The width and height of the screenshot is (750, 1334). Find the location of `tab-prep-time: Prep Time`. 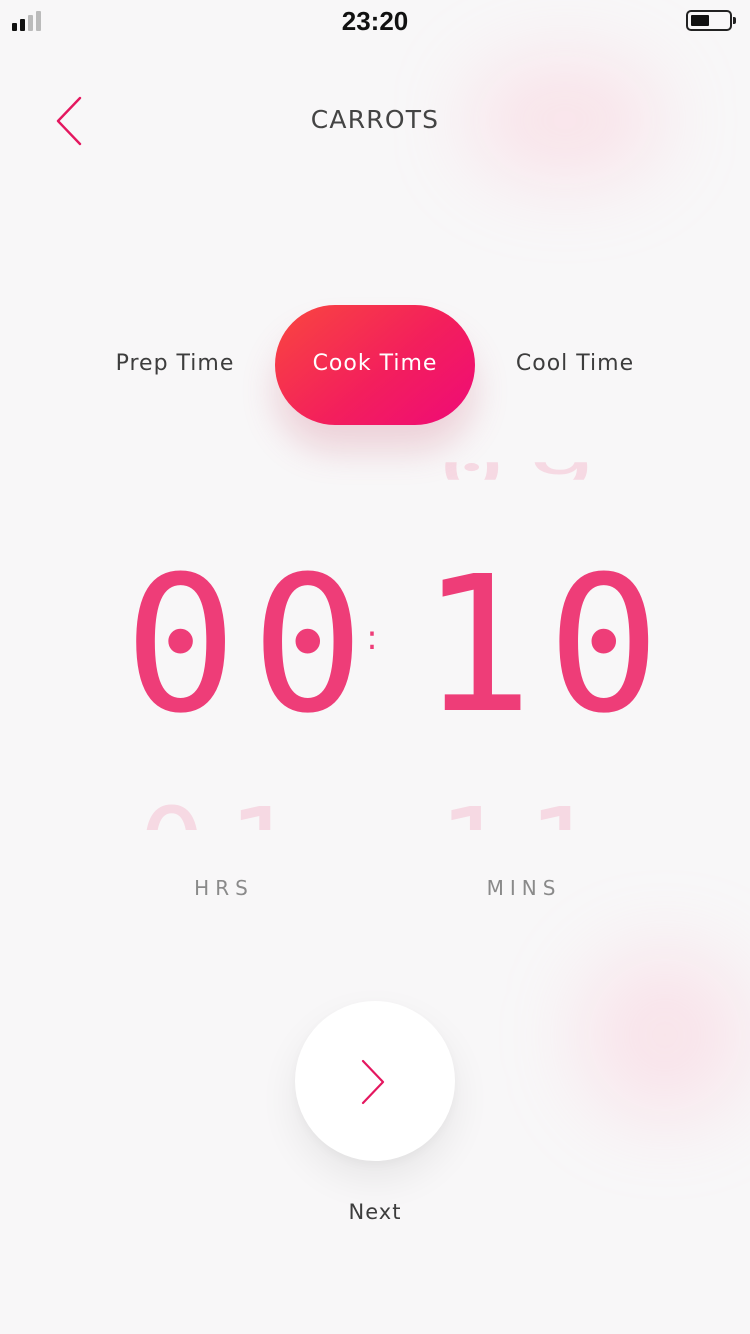

tab-prep-time: Prep Time is located at coordinates (175, 365).